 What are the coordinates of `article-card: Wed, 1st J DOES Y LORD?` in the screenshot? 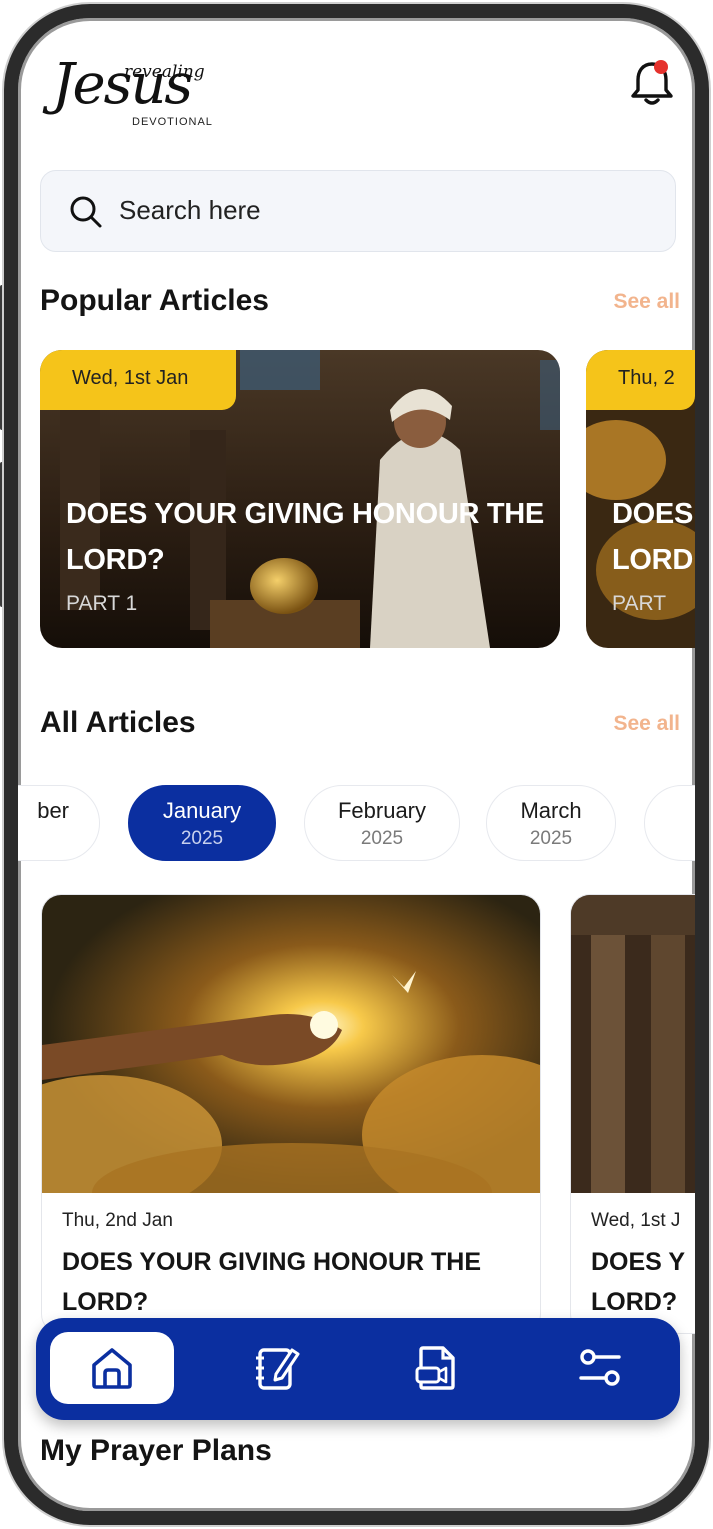 It's located at (632, 1114).